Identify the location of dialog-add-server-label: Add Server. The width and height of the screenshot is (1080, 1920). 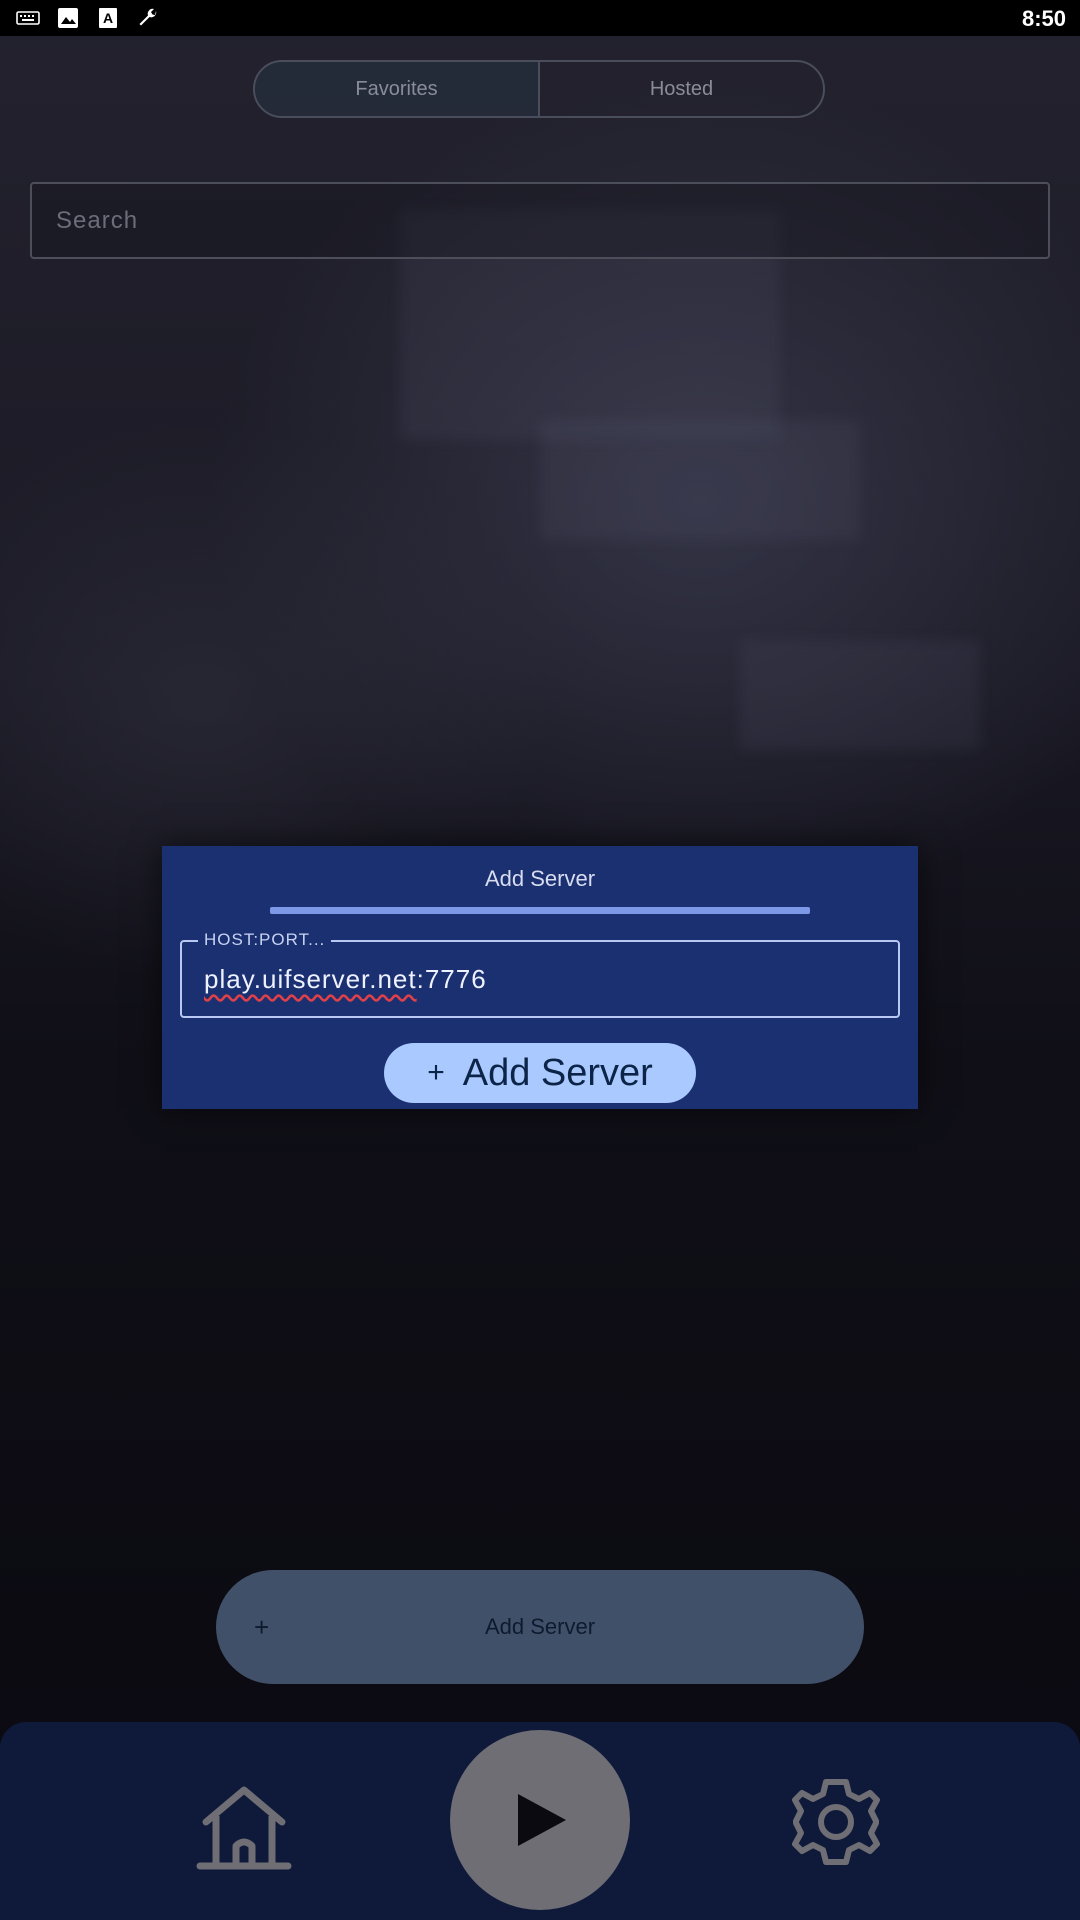
(557, 1072).